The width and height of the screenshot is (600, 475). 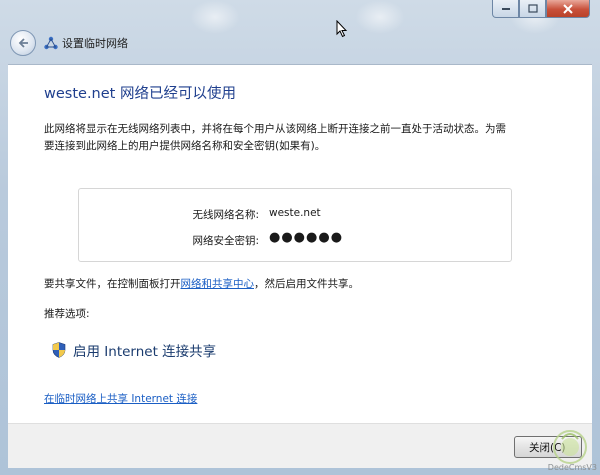 What do you see at coordinates (120, 398) in the screenshot?
I see `share-internet-link: 在临时网络上共享 Internet 连接` at bounding box center [120, 398].